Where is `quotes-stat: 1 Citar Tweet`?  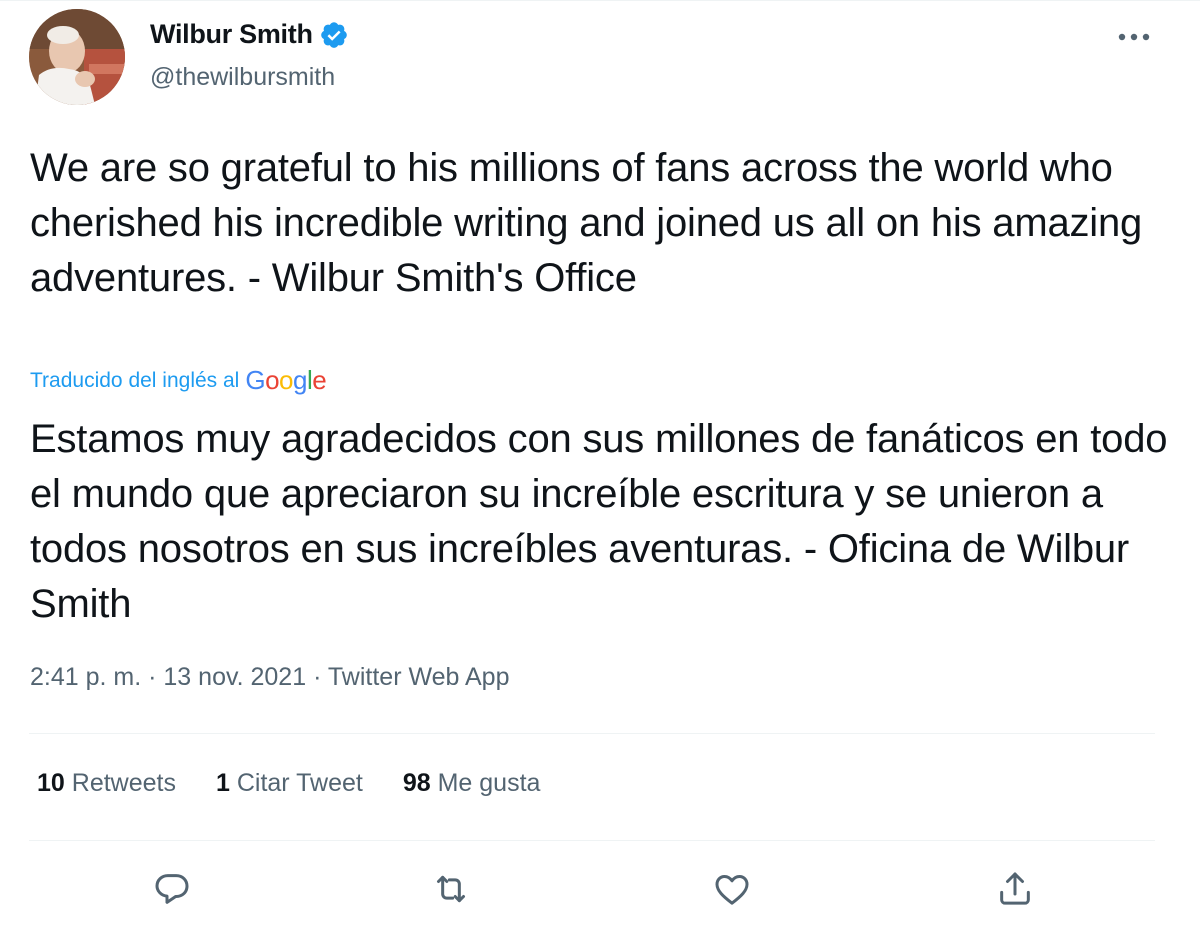
quotes-stat: 1 Citar Tweet is located at coordinates (289, 783).